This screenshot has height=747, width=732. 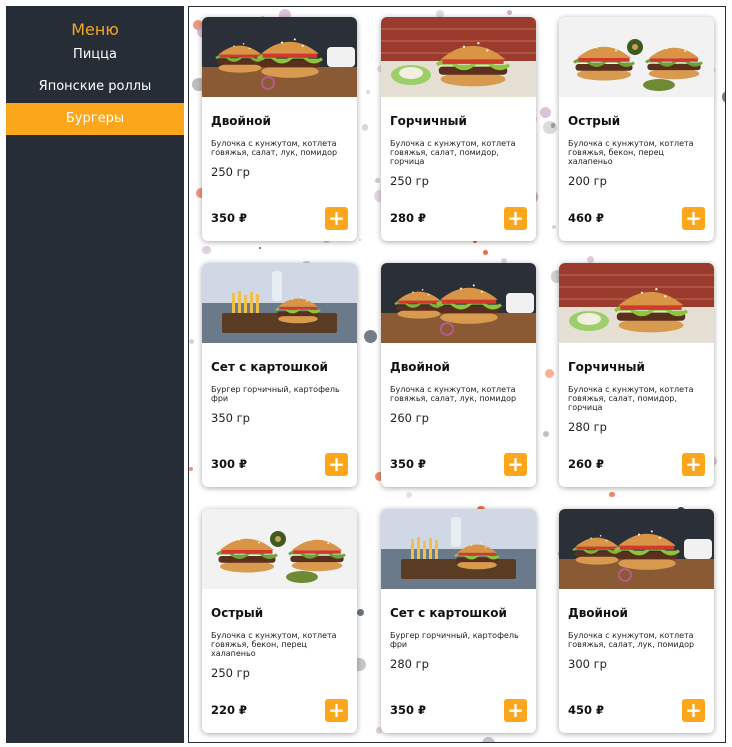 What do you see at coordinates (230, 418) in the screenshot?
I see `product-weight: 350 гр` at bounding box center [230, 418].